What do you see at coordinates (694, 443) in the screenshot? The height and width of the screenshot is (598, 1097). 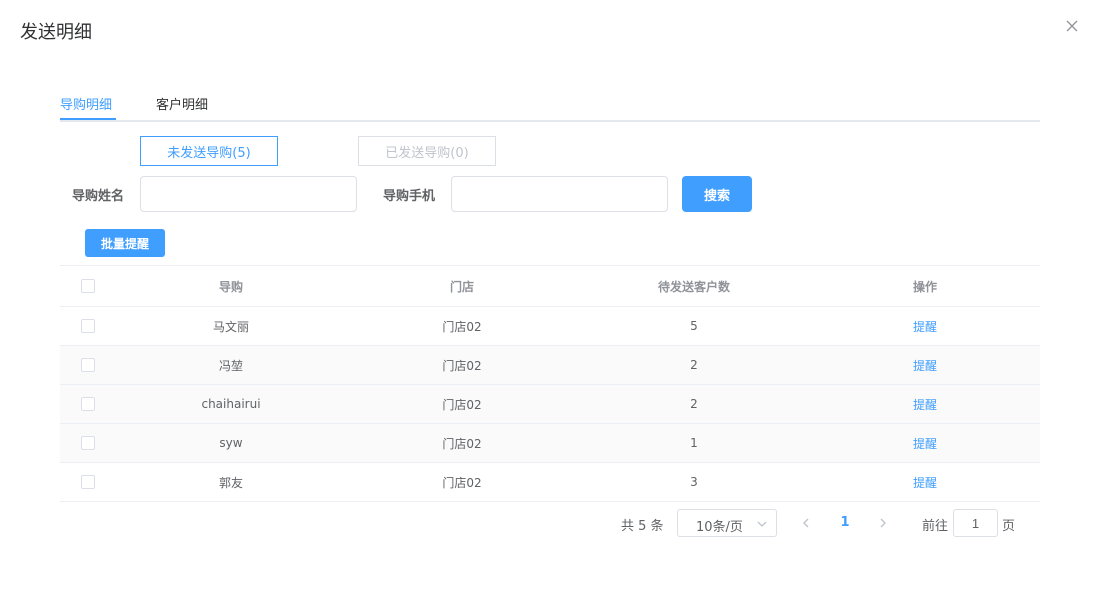 I see `count-cell: 1` at bounding box center [694, 443].